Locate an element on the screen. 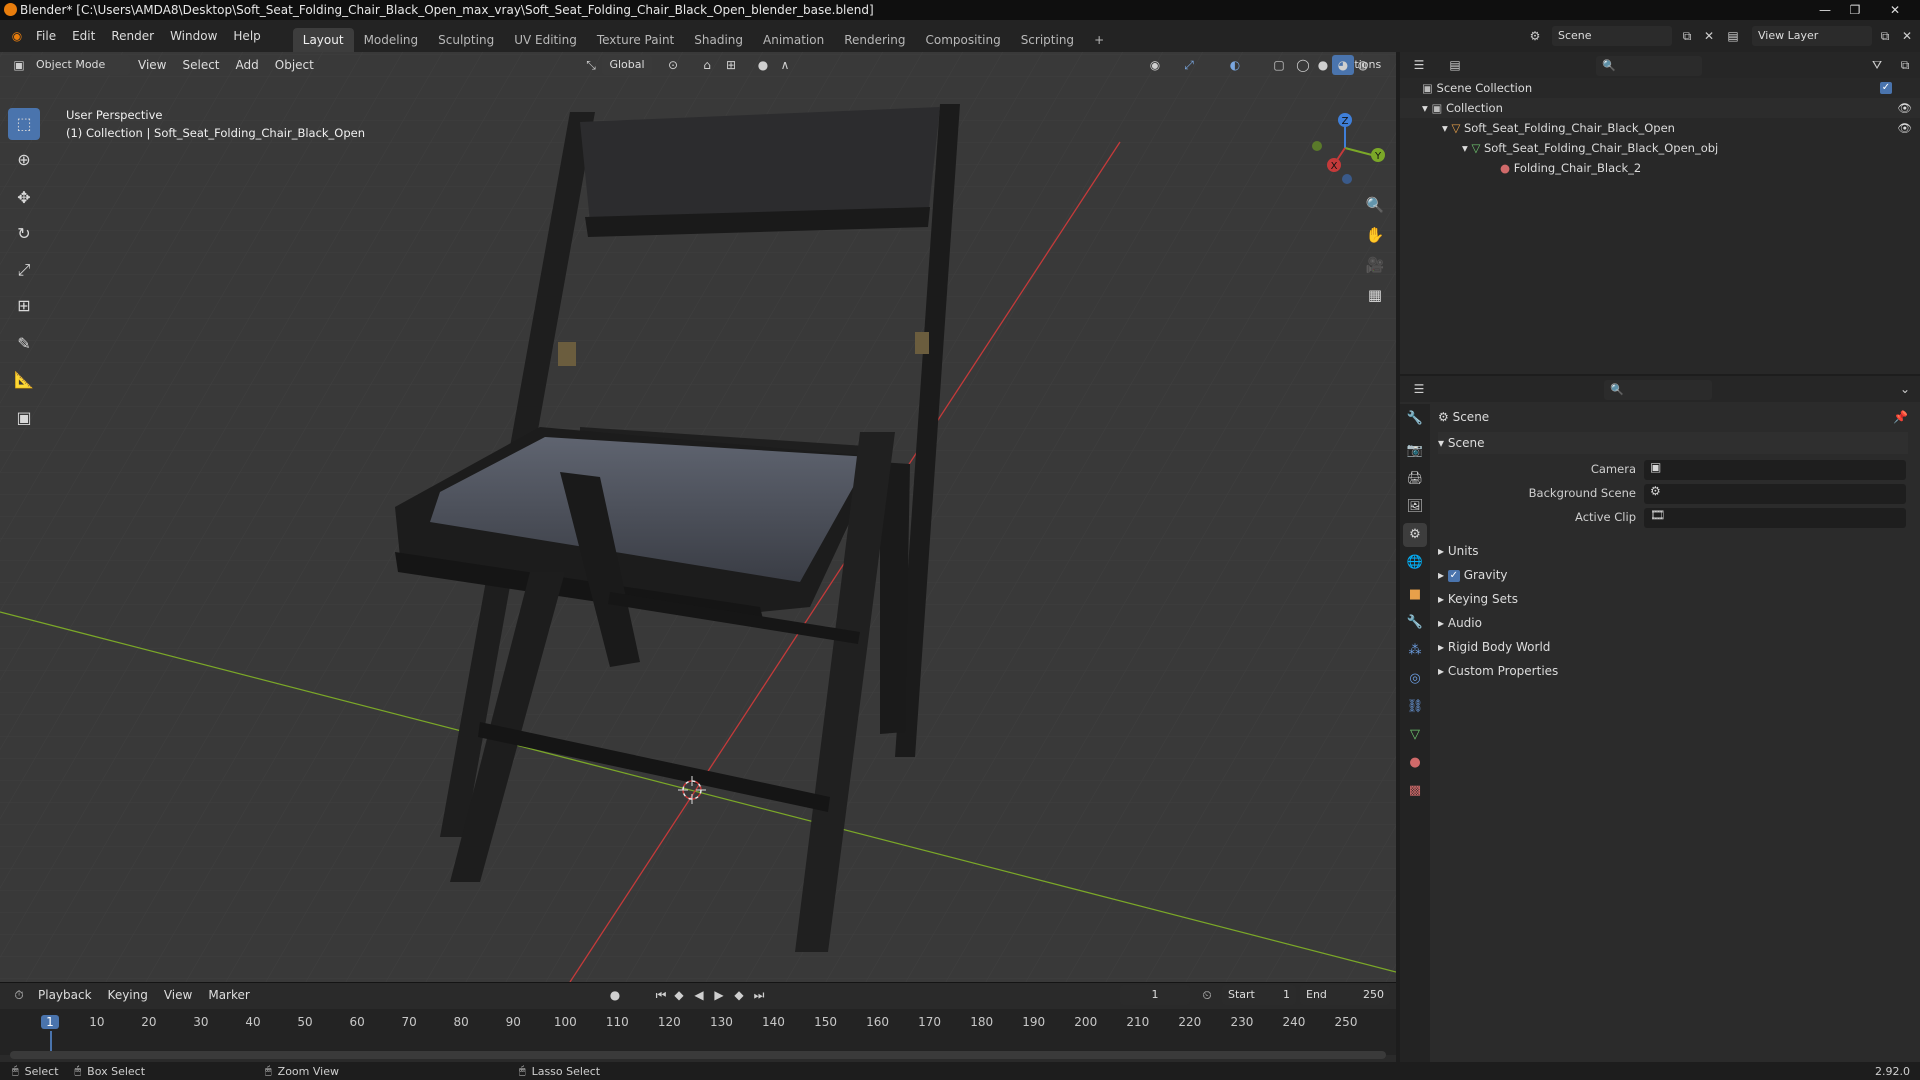 The image size is (1920, 1080). view-layer-selector: View Layer is located at coordinates (1812, 36).